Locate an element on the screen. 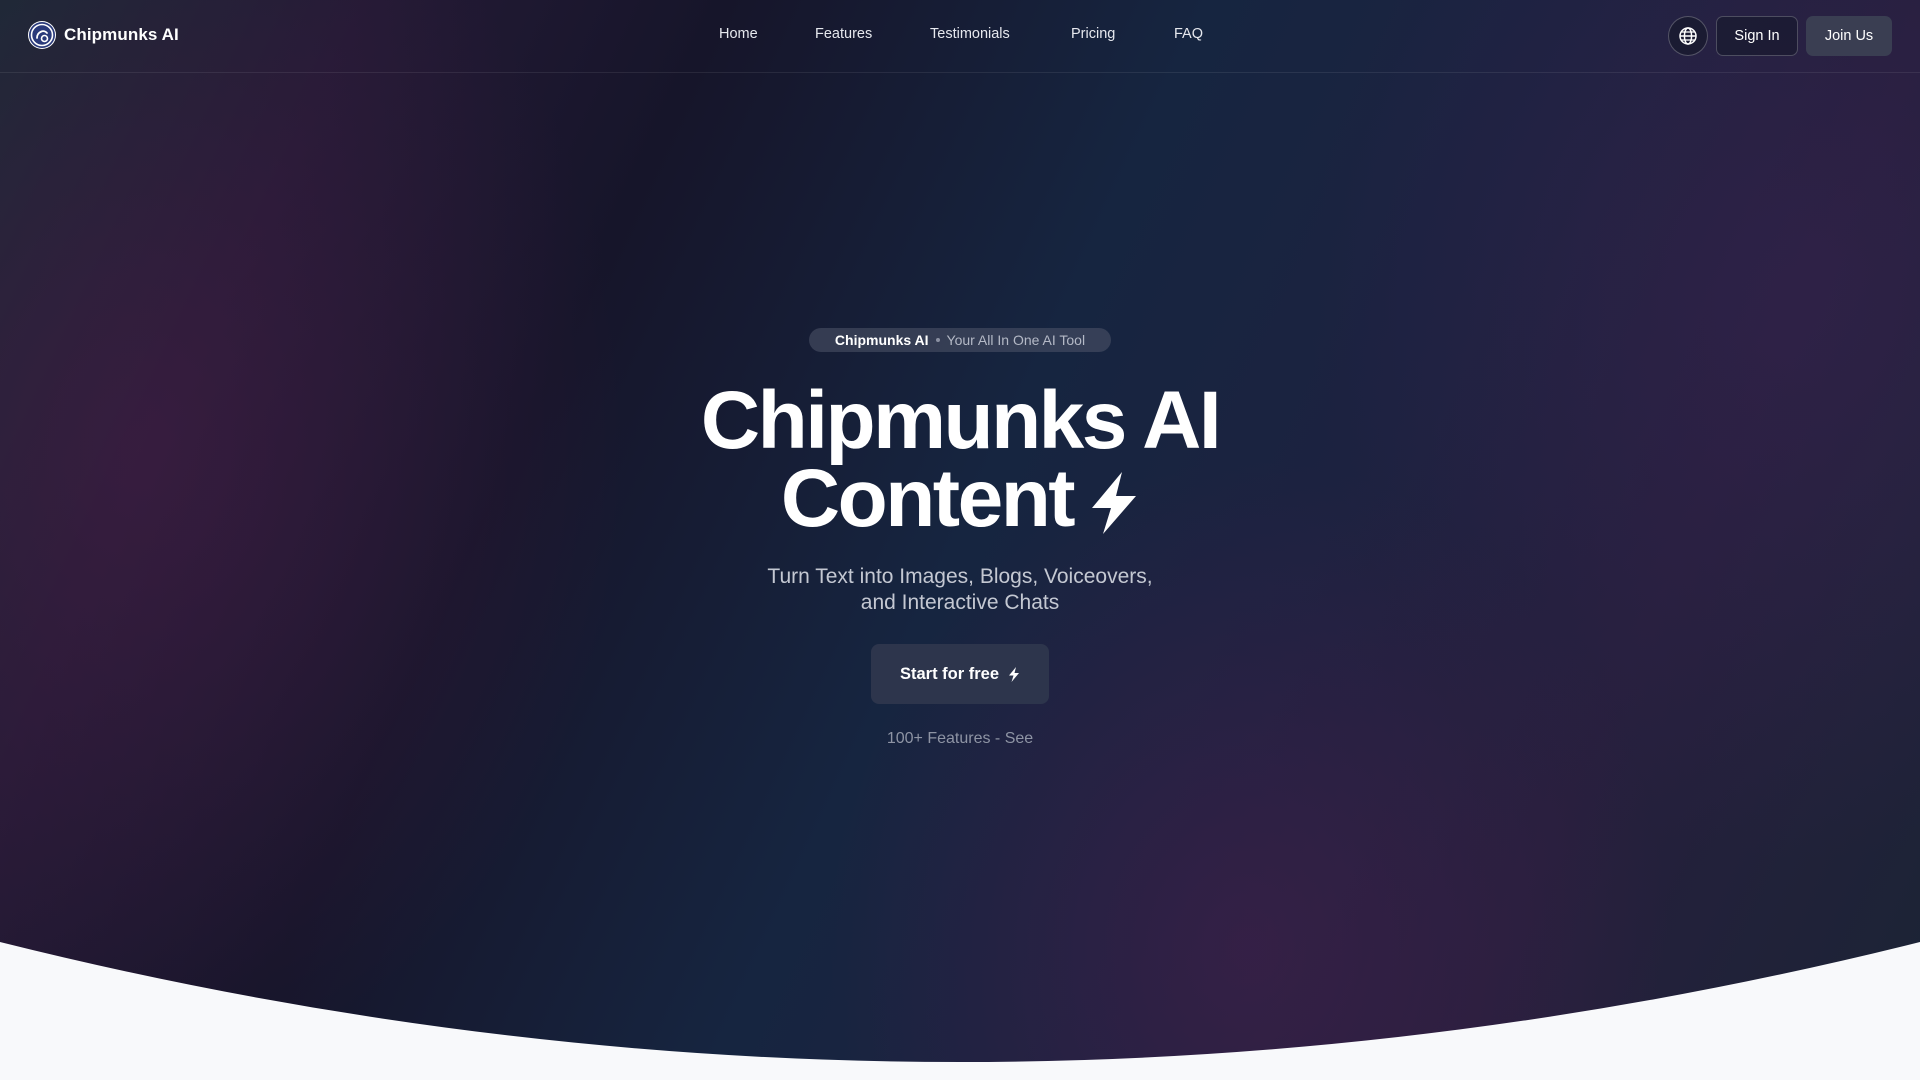  hero-badge-tagline: Your All In One AI Tool is located at coordinates (1016, 340).